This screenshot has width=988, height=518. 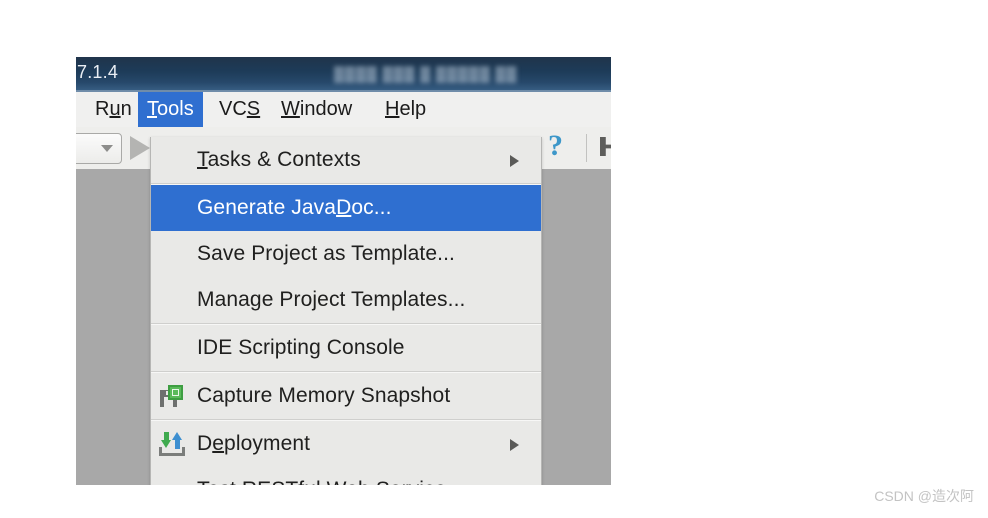 I want to click on menu-bar-item-help: Help, so click(x=405, y=109).